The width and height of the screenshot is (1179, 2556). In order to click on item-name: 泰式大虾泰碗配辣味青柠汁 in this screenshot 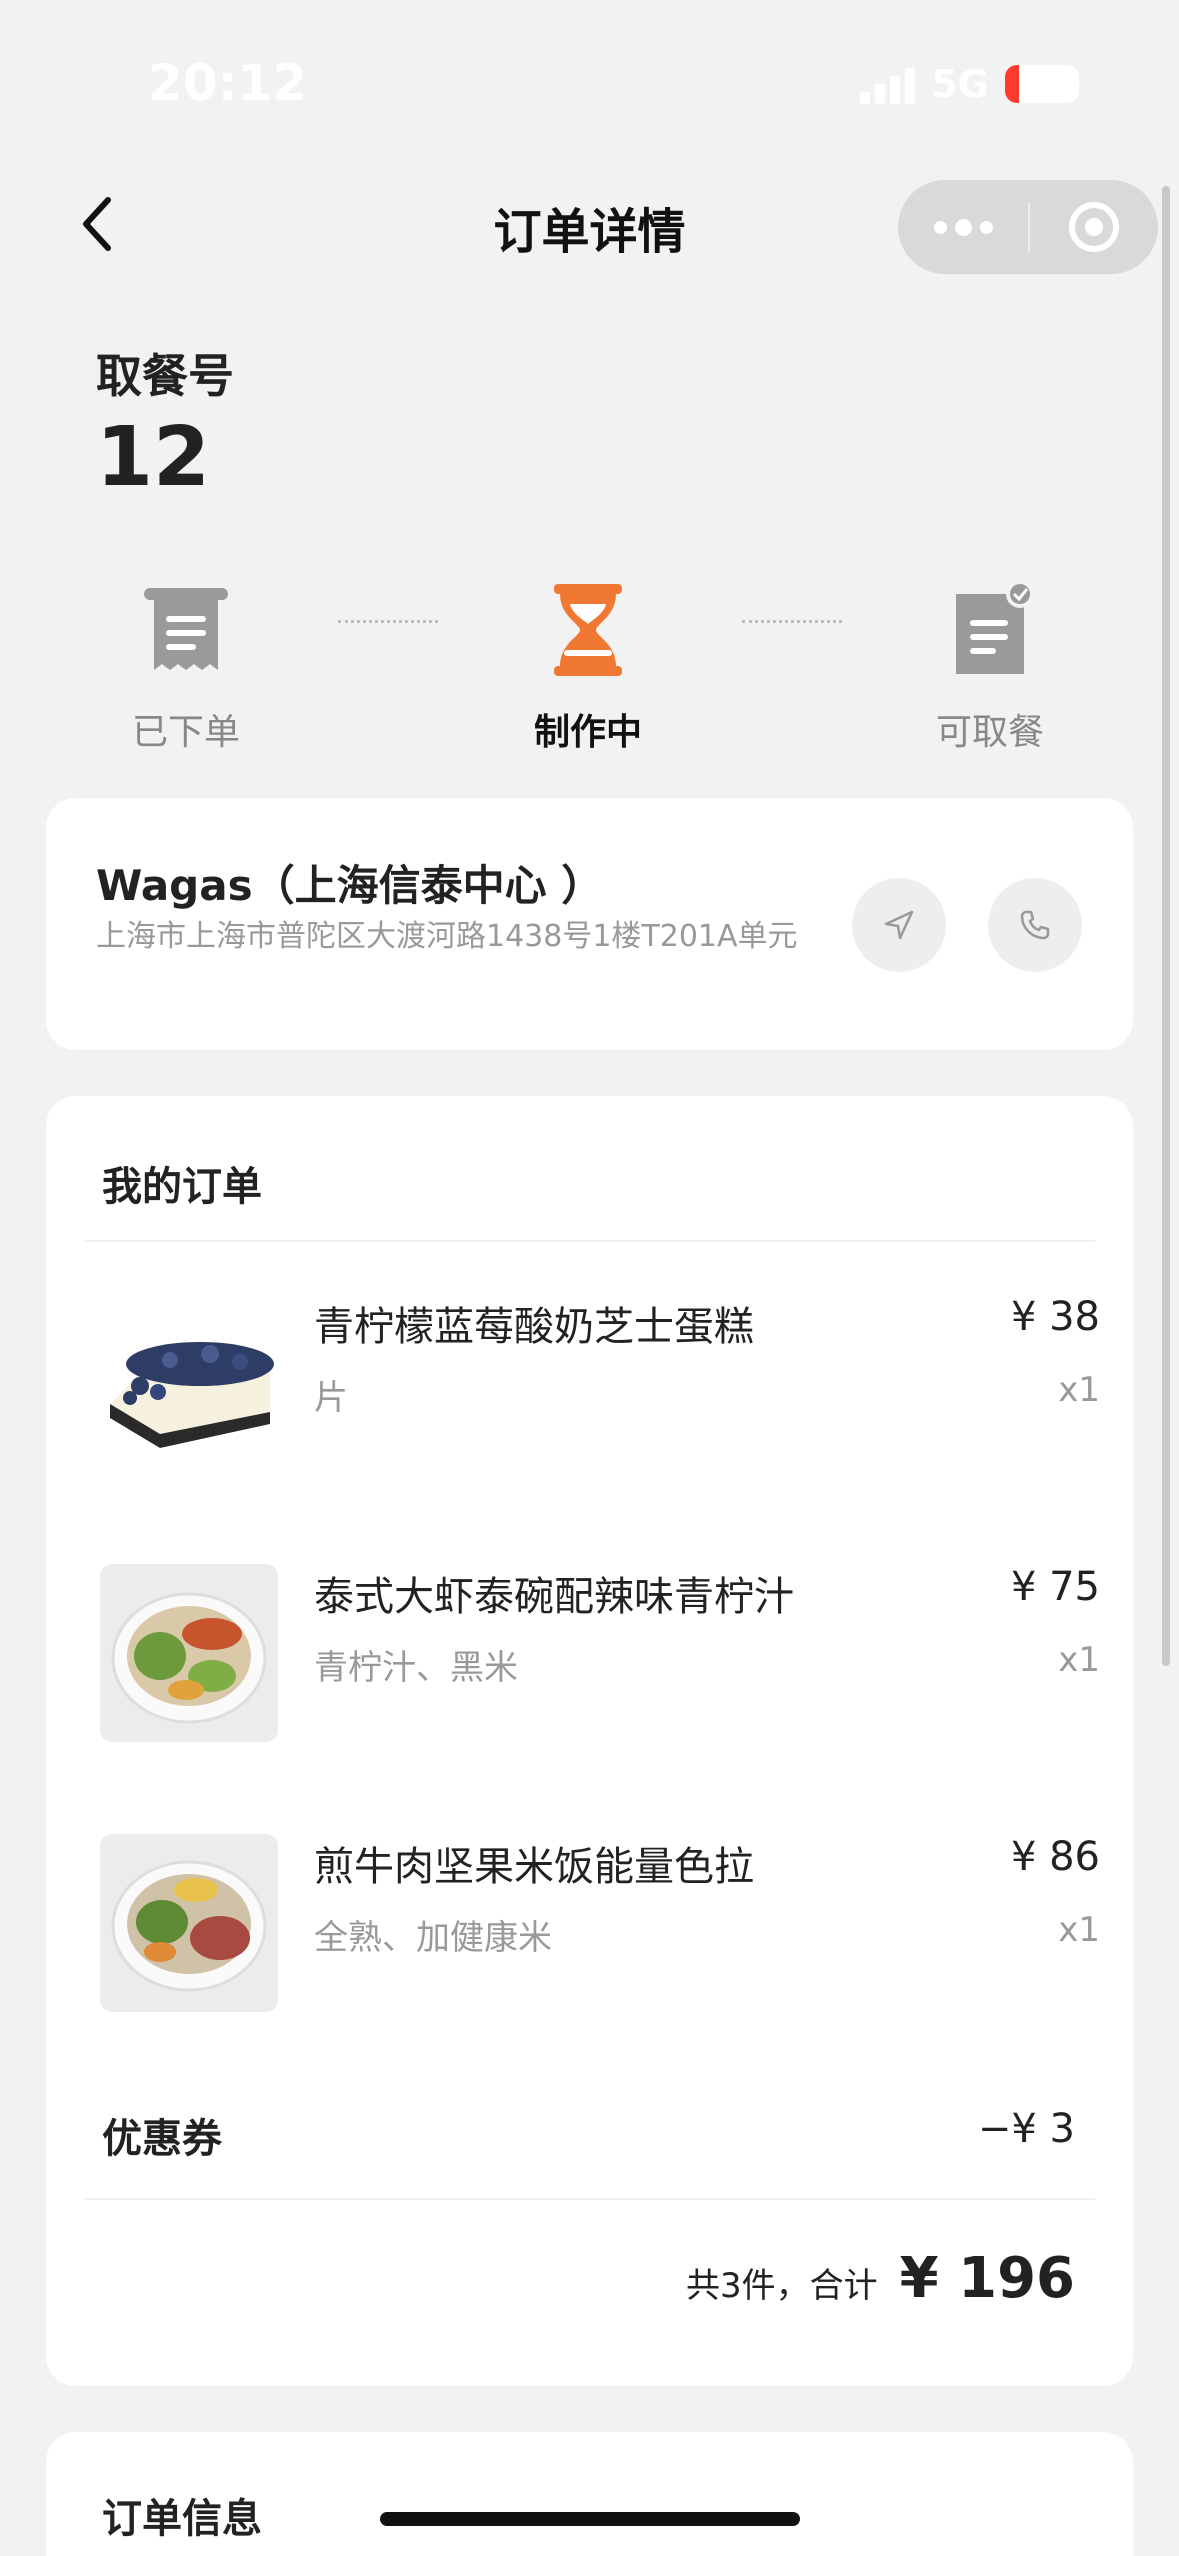, I will do `click(554, 1597)`.